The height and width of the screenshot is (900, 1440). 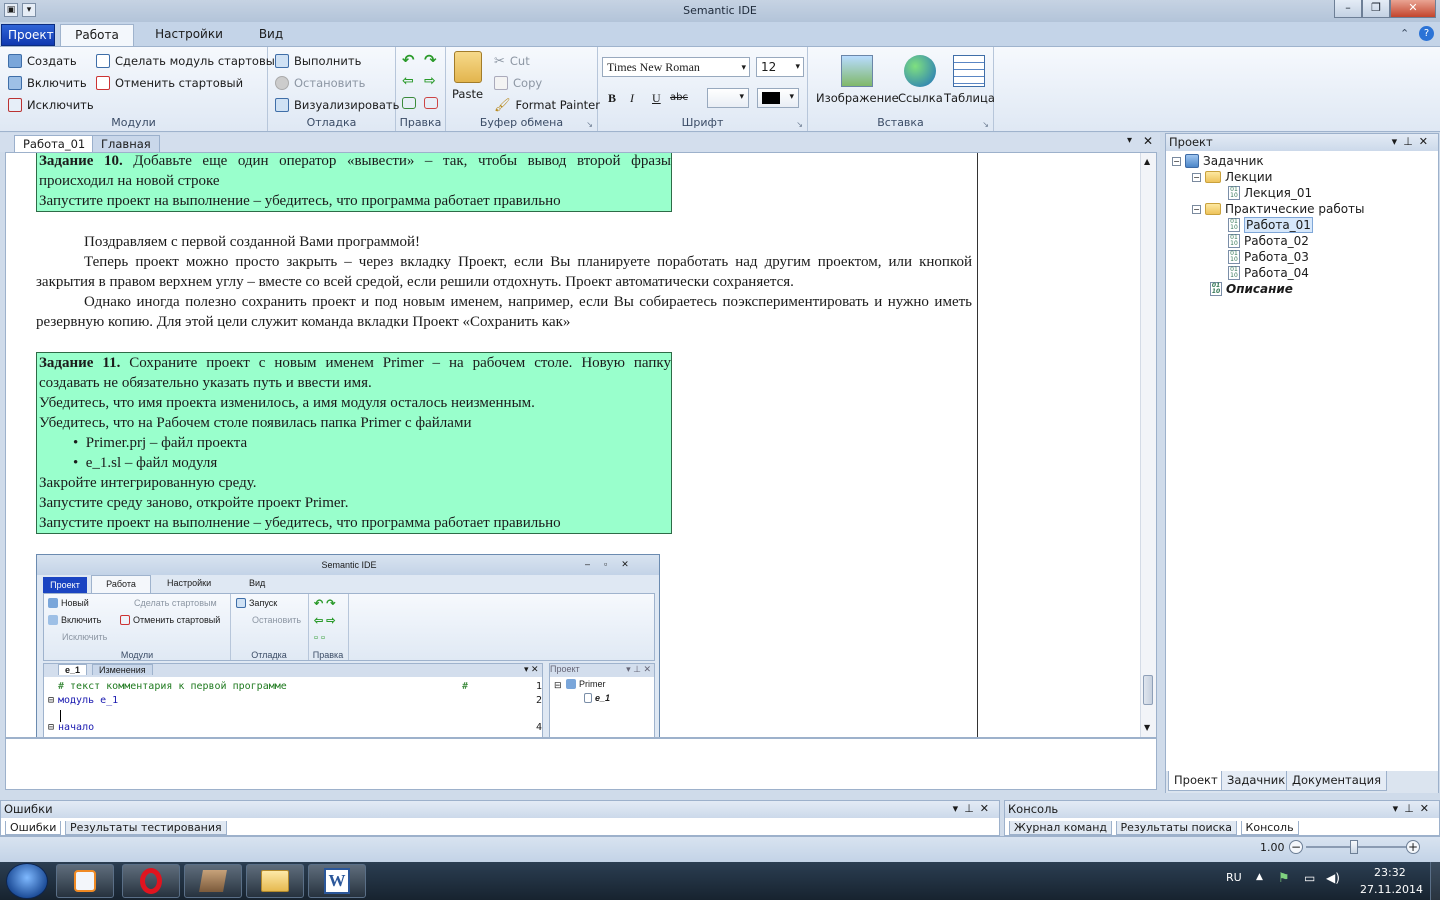 What do you see at coordinates (1218, 161) in the screenshot?
I see `tree-item-root: − Задачник` at bounding box center [1218, 161].